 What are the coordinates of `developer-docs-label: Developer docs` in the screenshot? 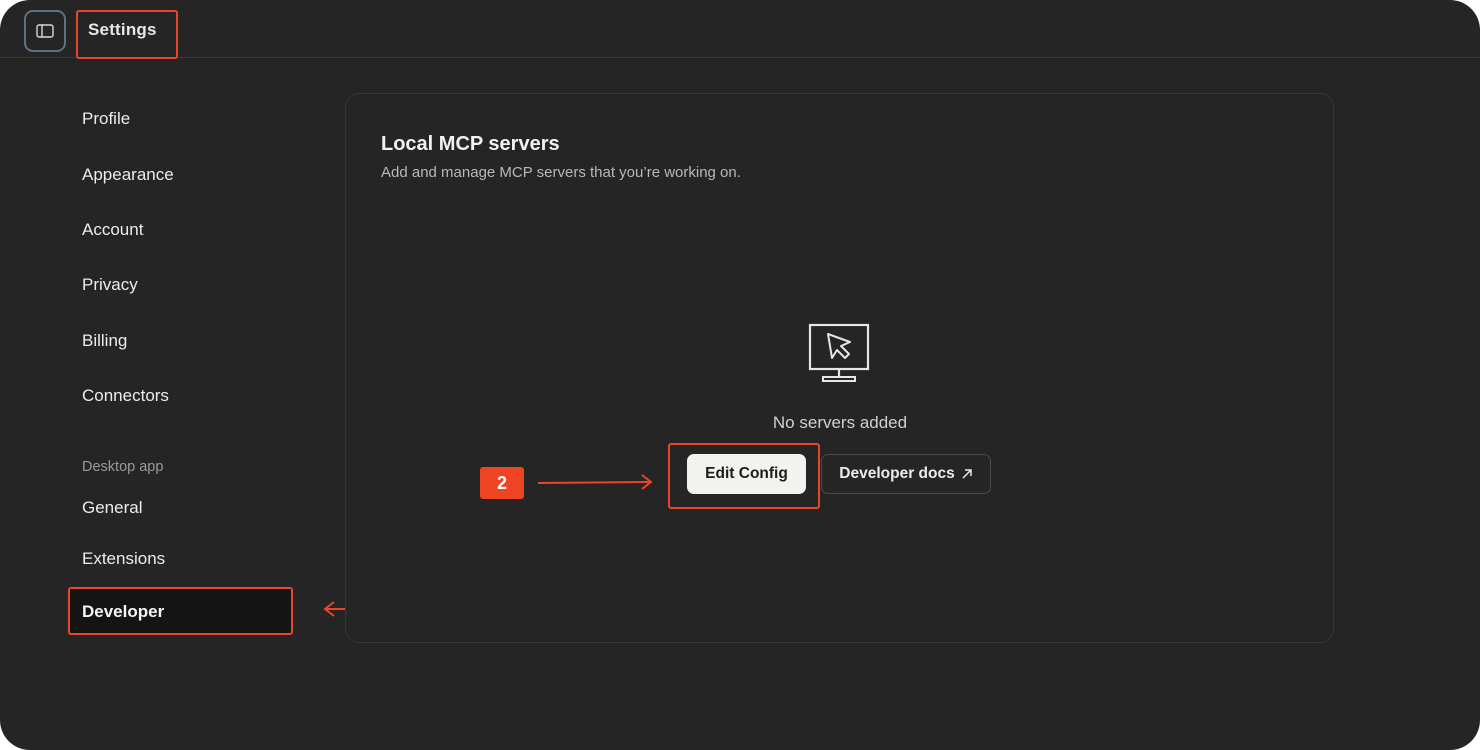 It's located at (897, 473).